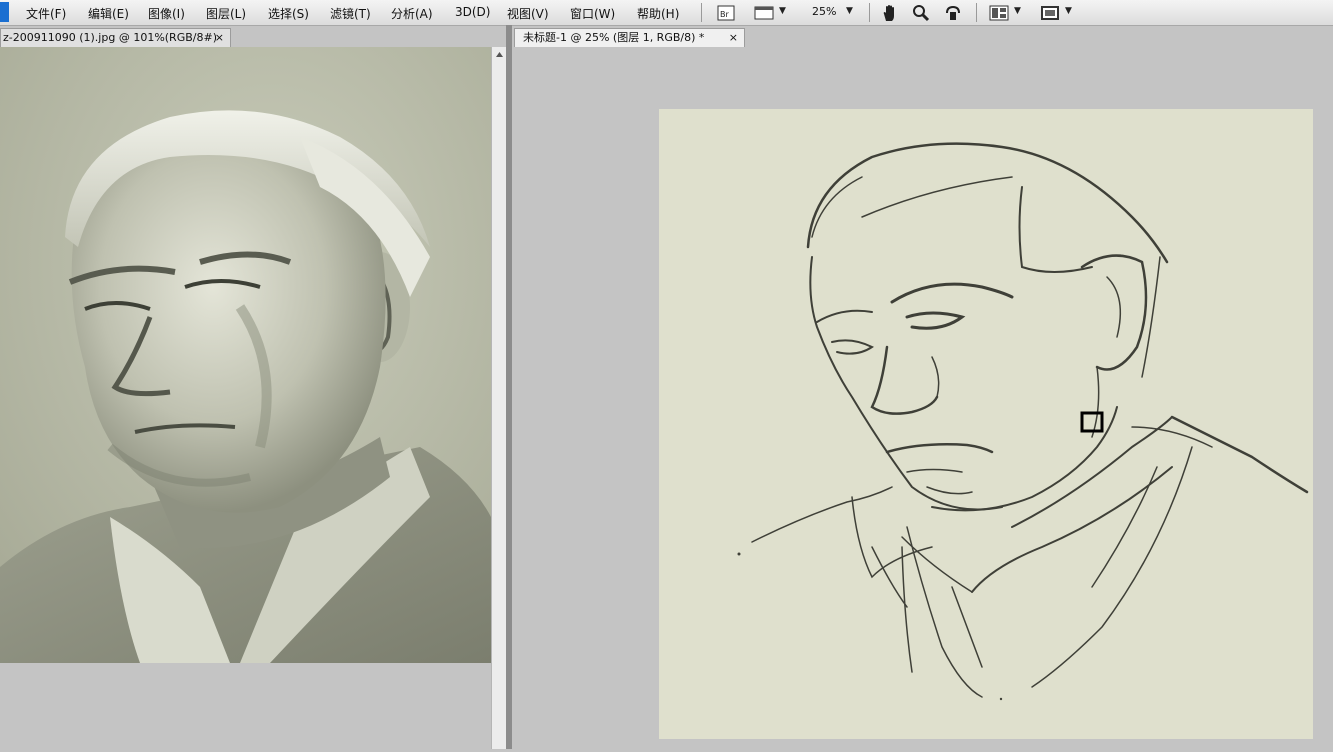 This screenshot has height=752, width=1333. I want to click on menu-filter: 滤镜(T), so click(350, 13).